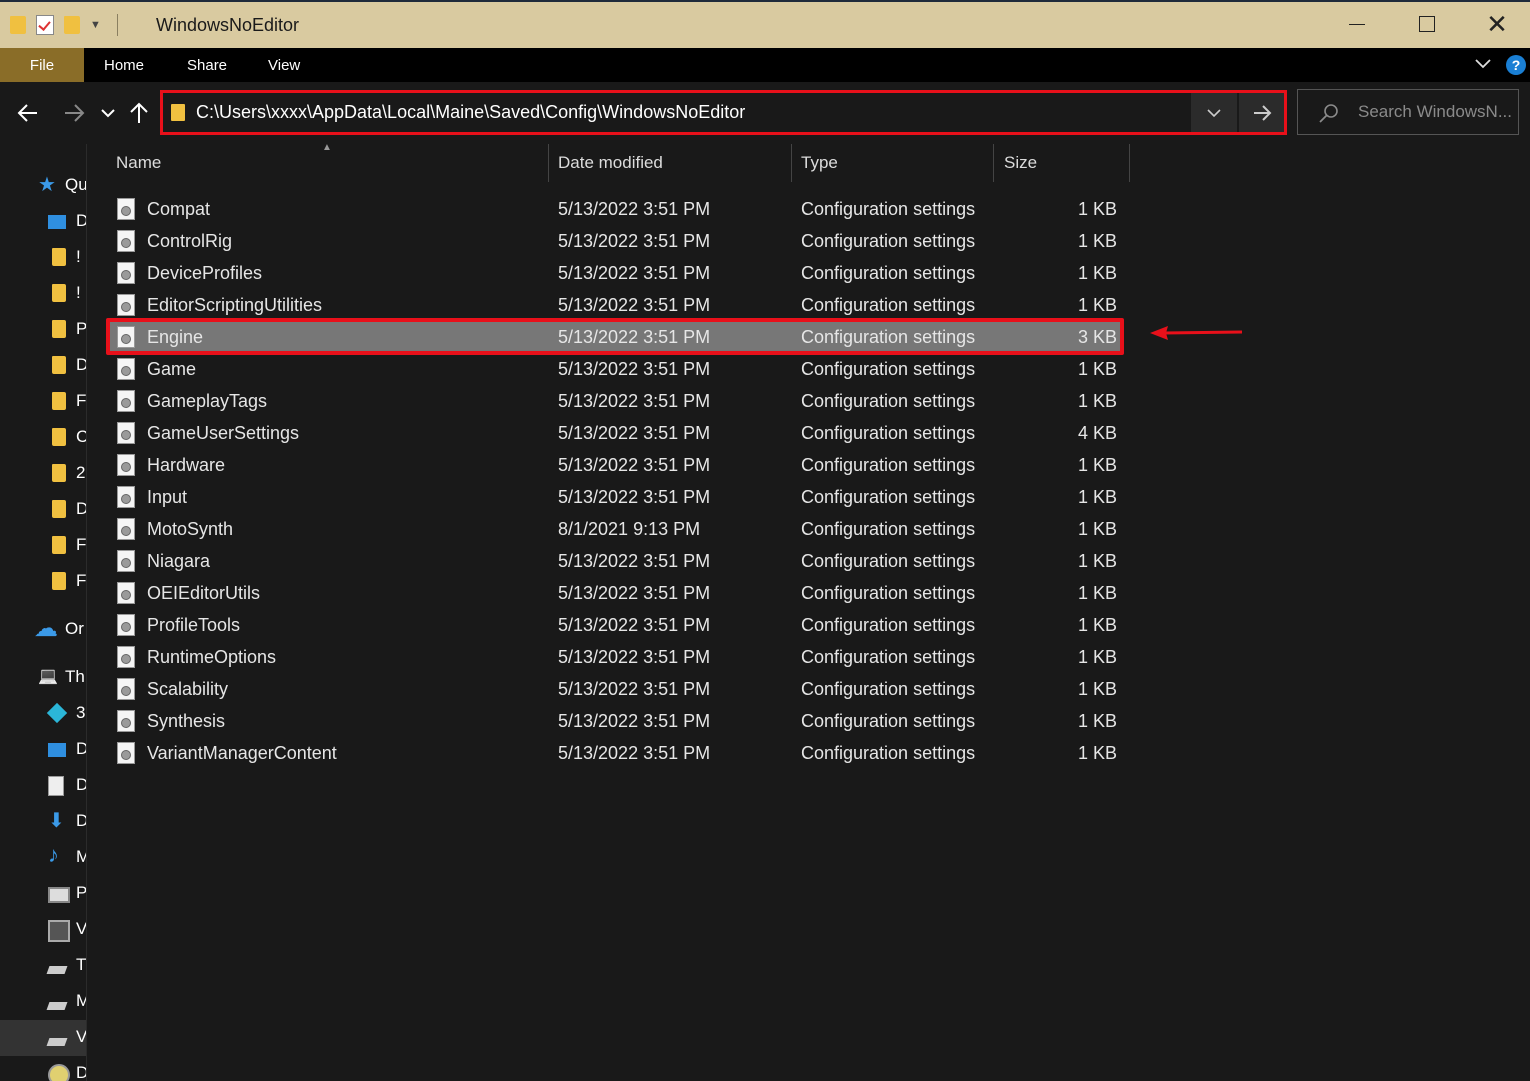 Image resolution: width=1530 pixels, height=1081 pixels. Describe the element at coordinates (819, 163) in the screenshot. I see `column-header-type: Type` at that location.